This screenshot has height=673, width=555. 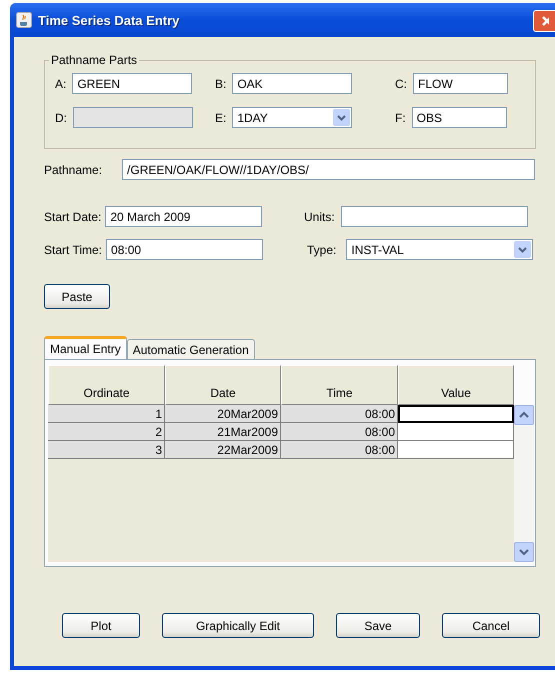 I want to click on field-label: Start Date:, so click(x=73, y=217).